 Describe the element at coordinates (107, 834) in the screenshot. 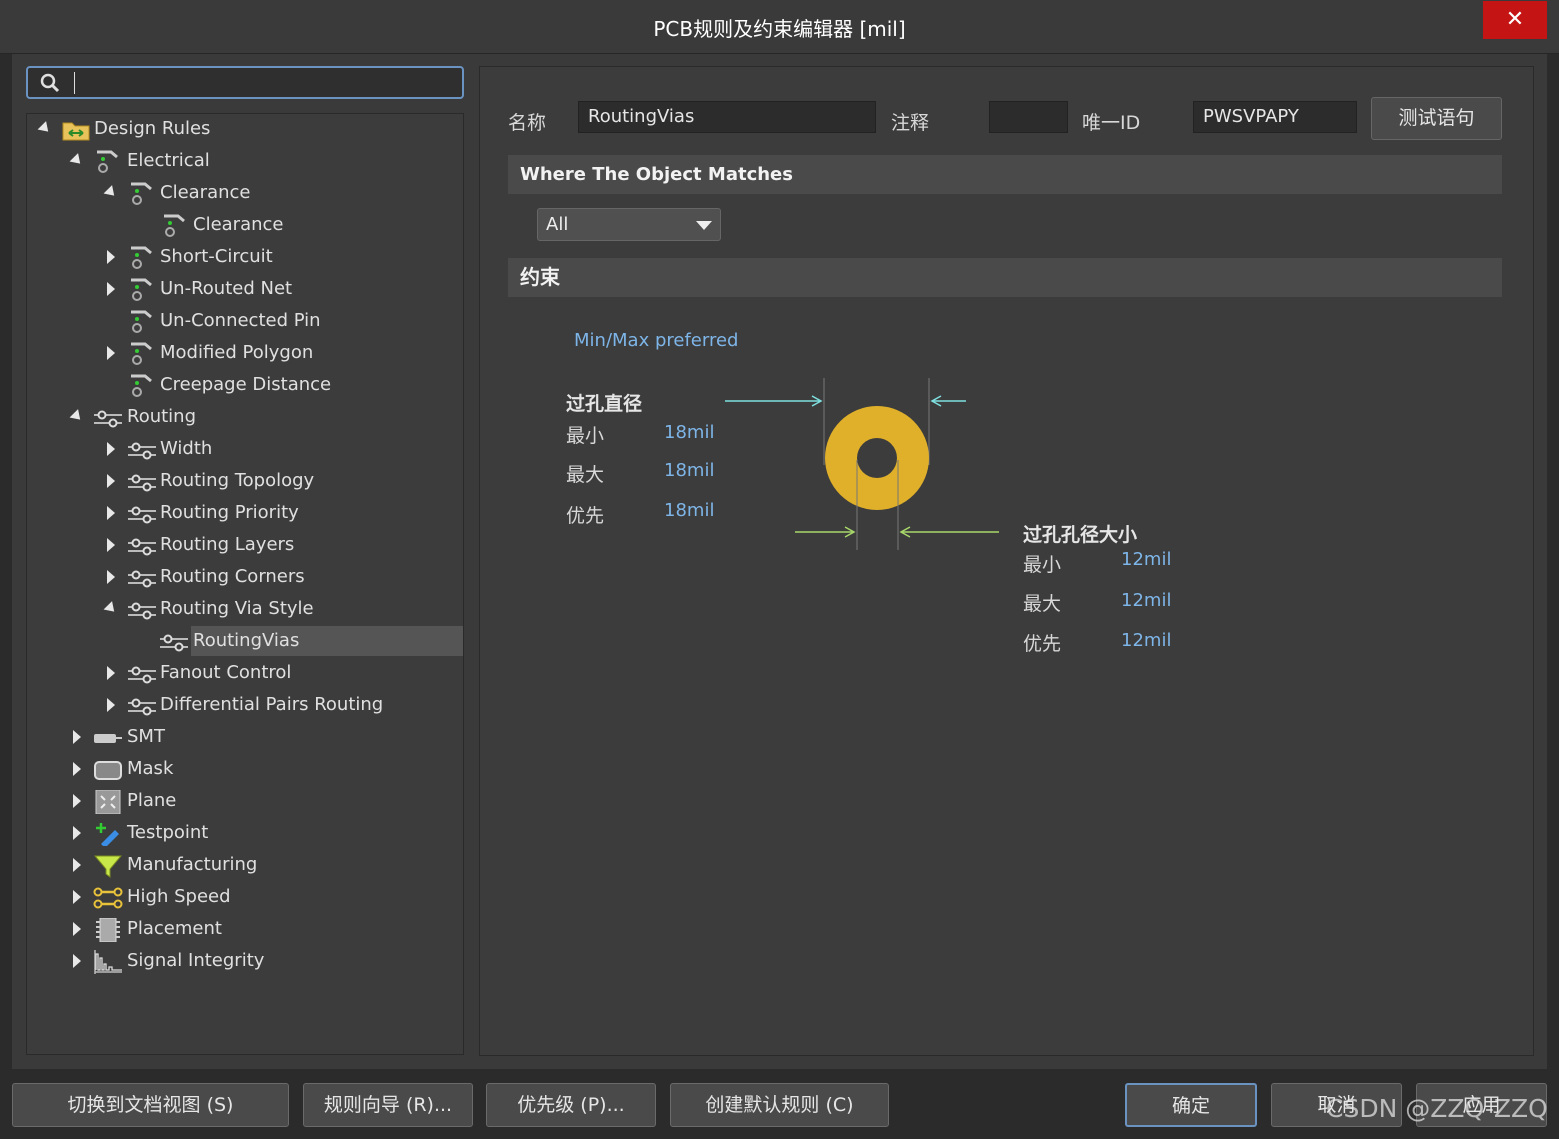

I see `testpoint-icon` at that location.